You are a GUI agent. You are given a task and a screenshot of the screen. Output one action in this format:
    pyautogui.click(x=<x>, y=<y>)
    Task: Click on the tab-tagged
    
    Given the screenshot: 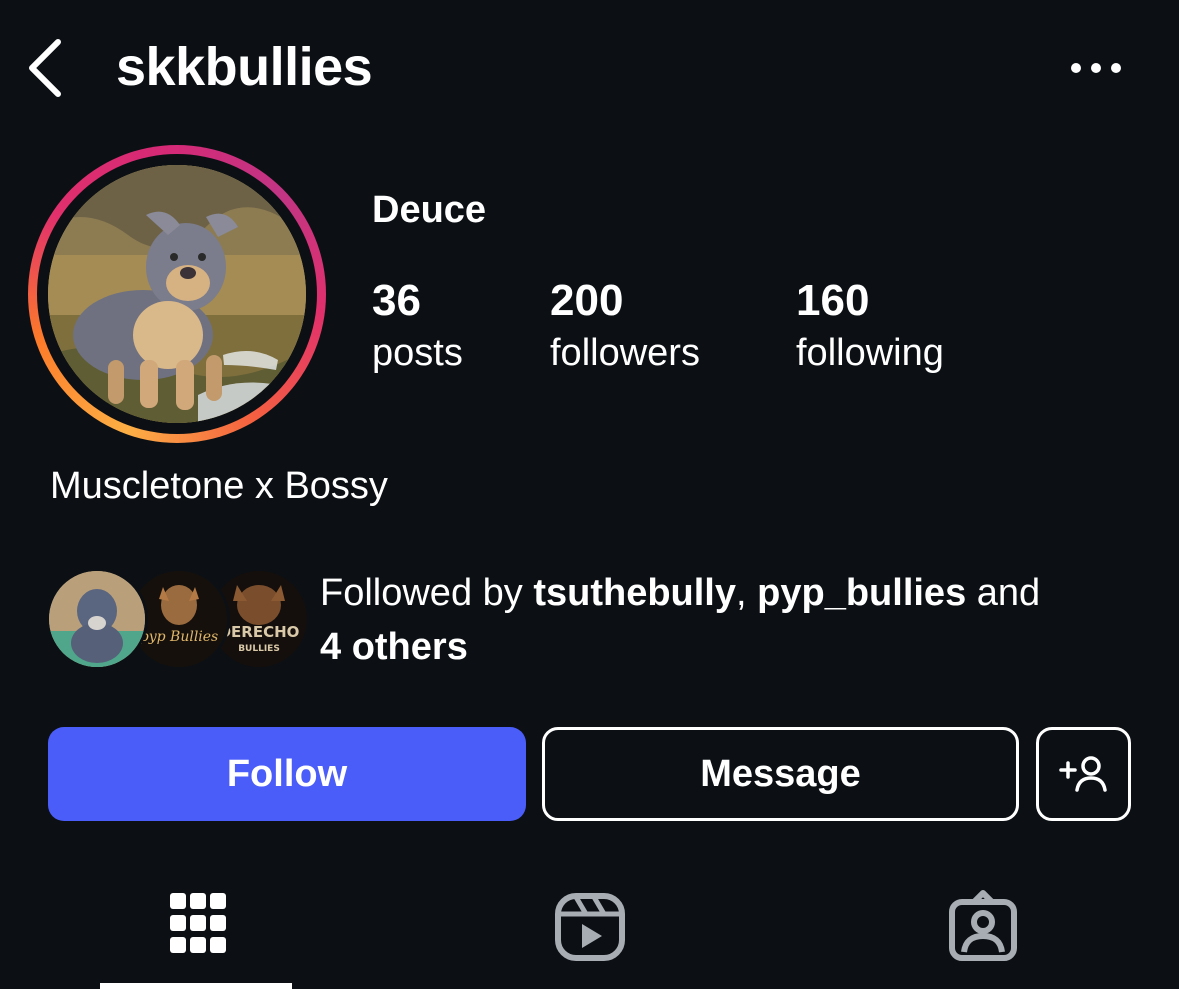 What is the action you would take?
    pyautogui.click(x=984, y=928)
    